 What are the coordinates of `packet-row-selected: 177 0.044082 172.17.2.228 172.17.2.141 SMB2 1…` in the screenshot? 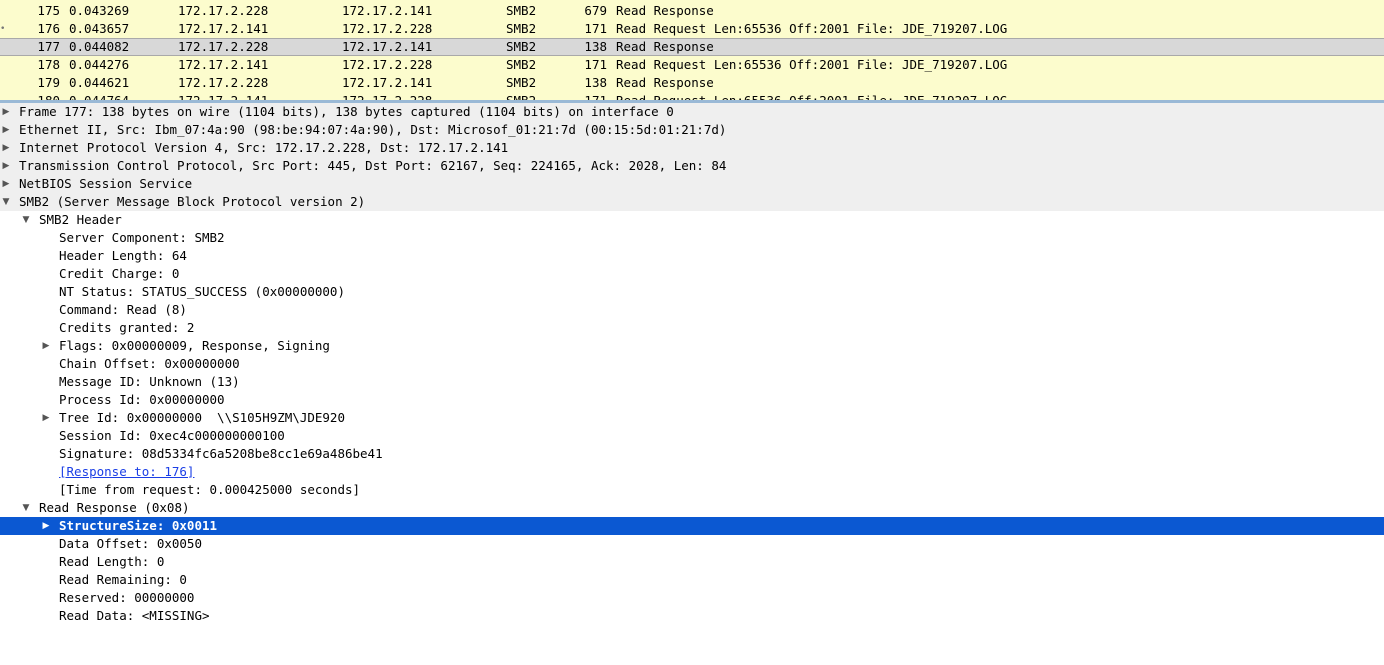 It's located at (692, 47).